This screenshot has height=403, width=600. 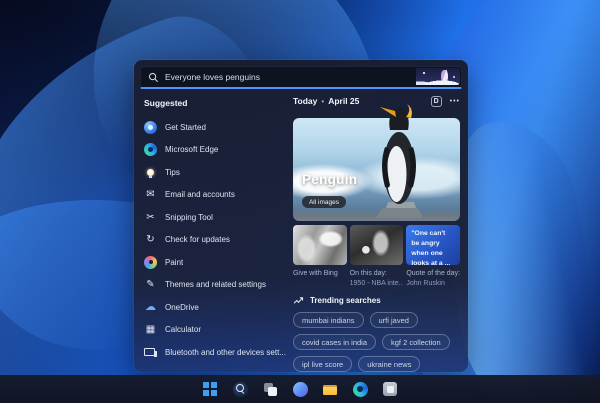 What do you see at coordinates (433, 279) in the screenshot?
I see `card-caption: Quote of the day: John Ruskin` at bounding box center [433, 279].